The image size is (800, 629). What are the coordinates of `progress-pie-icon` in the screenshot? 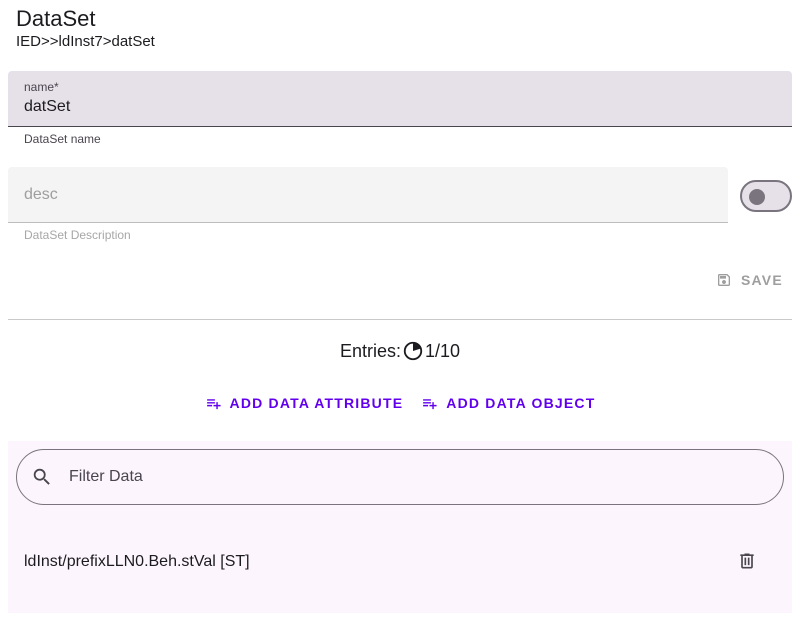 It's located at (413, 351).